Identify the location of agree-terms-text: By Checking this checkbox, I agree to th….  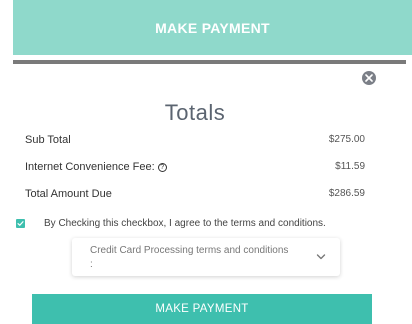
(185, 223).